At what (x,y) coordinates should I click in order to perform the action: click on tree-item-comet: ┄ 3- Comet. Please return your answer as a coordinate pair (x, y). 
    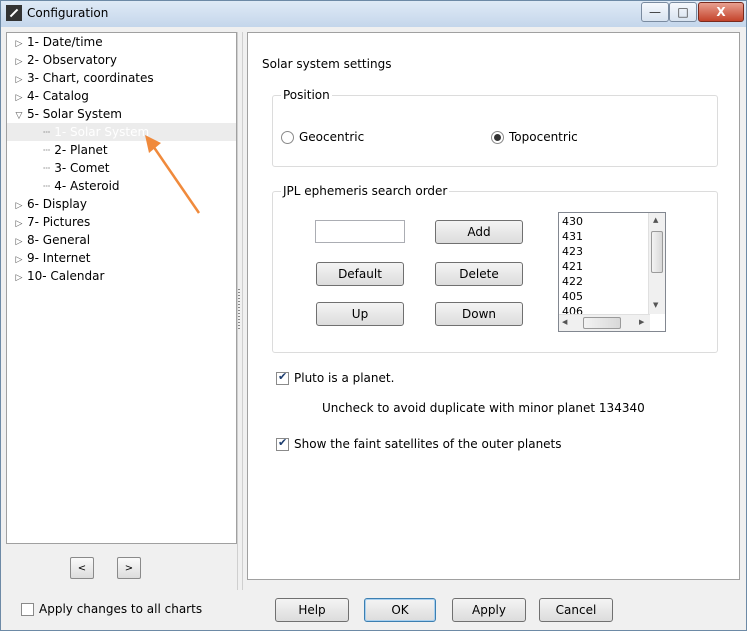
    Looking at the image, I should click on (58, 168).